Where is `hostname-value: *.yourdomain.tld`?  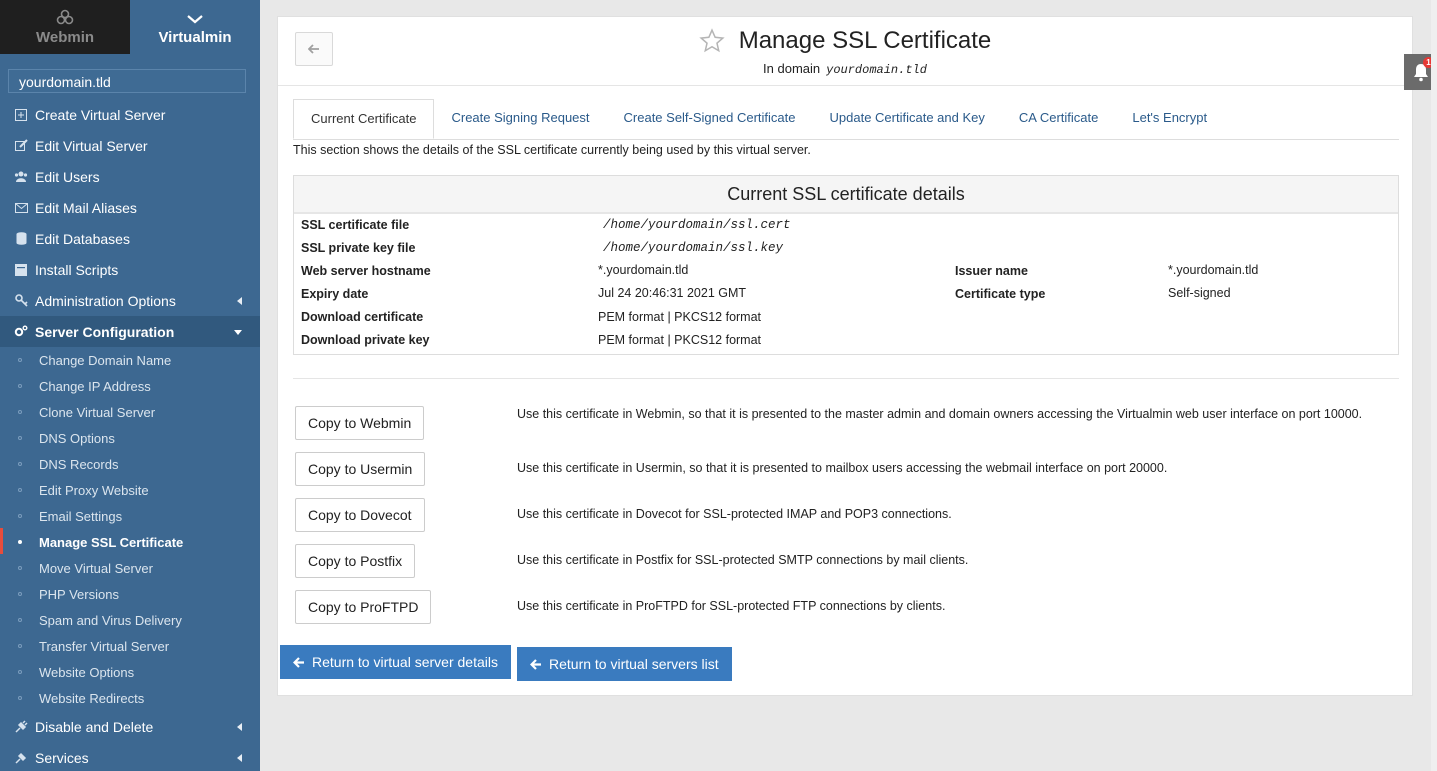 hostname-value: *.yourdomain.tld is located at coordinates (643, 270).